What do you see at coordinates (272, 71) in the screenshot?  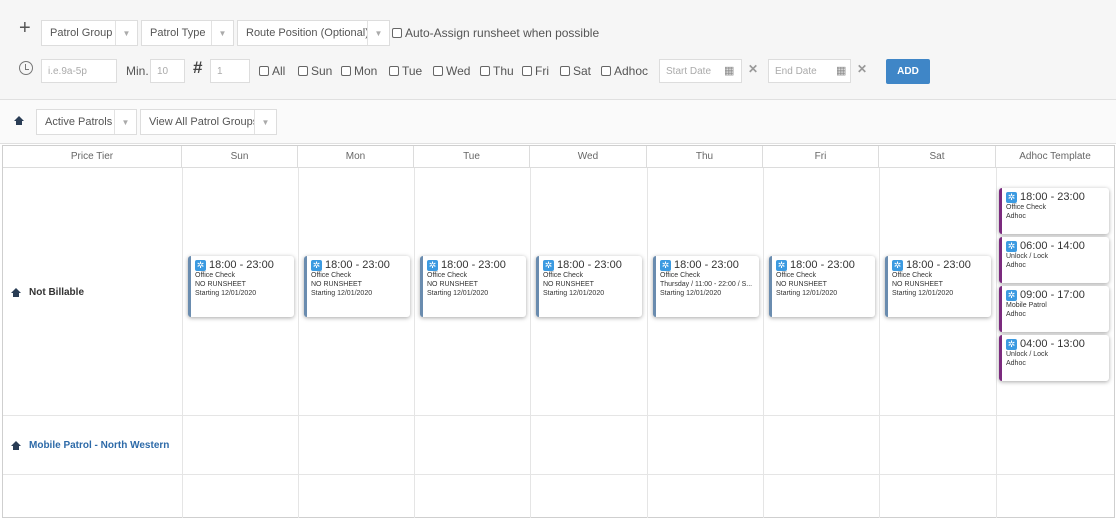 I see `day-checkbox-all: All` at bounding box center [272, 71].